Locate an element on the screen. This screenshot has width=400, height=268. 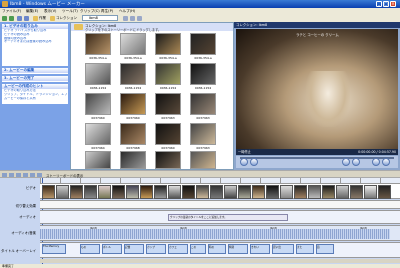
zoom-out-icon is located at coordinates (11, 174).